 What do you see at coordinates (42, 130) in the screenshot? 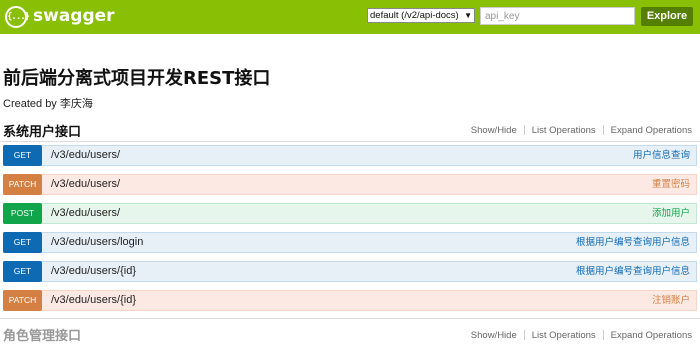
I see `resource-group-title: 系统用户接口` at bounding box center [42, 130].